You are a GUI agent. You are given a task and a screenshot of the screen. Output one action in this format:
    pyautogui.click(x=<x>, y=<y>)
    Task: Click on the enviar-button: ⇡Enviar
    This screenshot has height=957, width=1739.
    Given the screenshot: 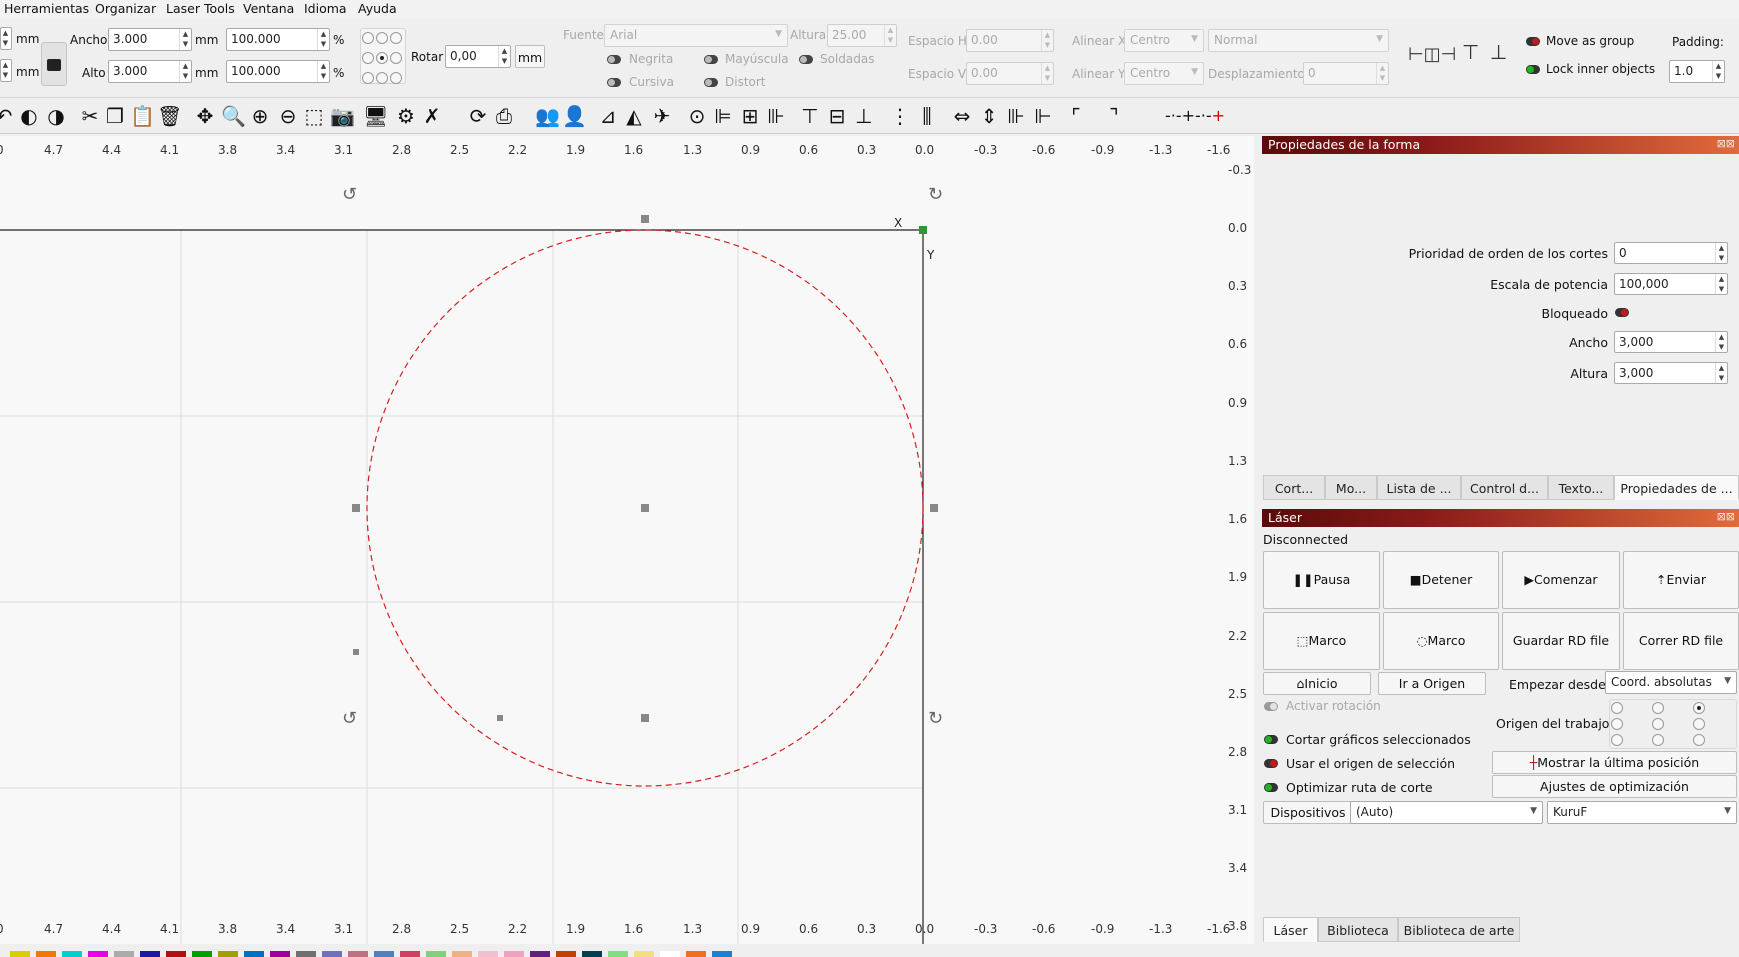 What is the action you would take?
    pyautogui.click(x=1681, y=580)
    